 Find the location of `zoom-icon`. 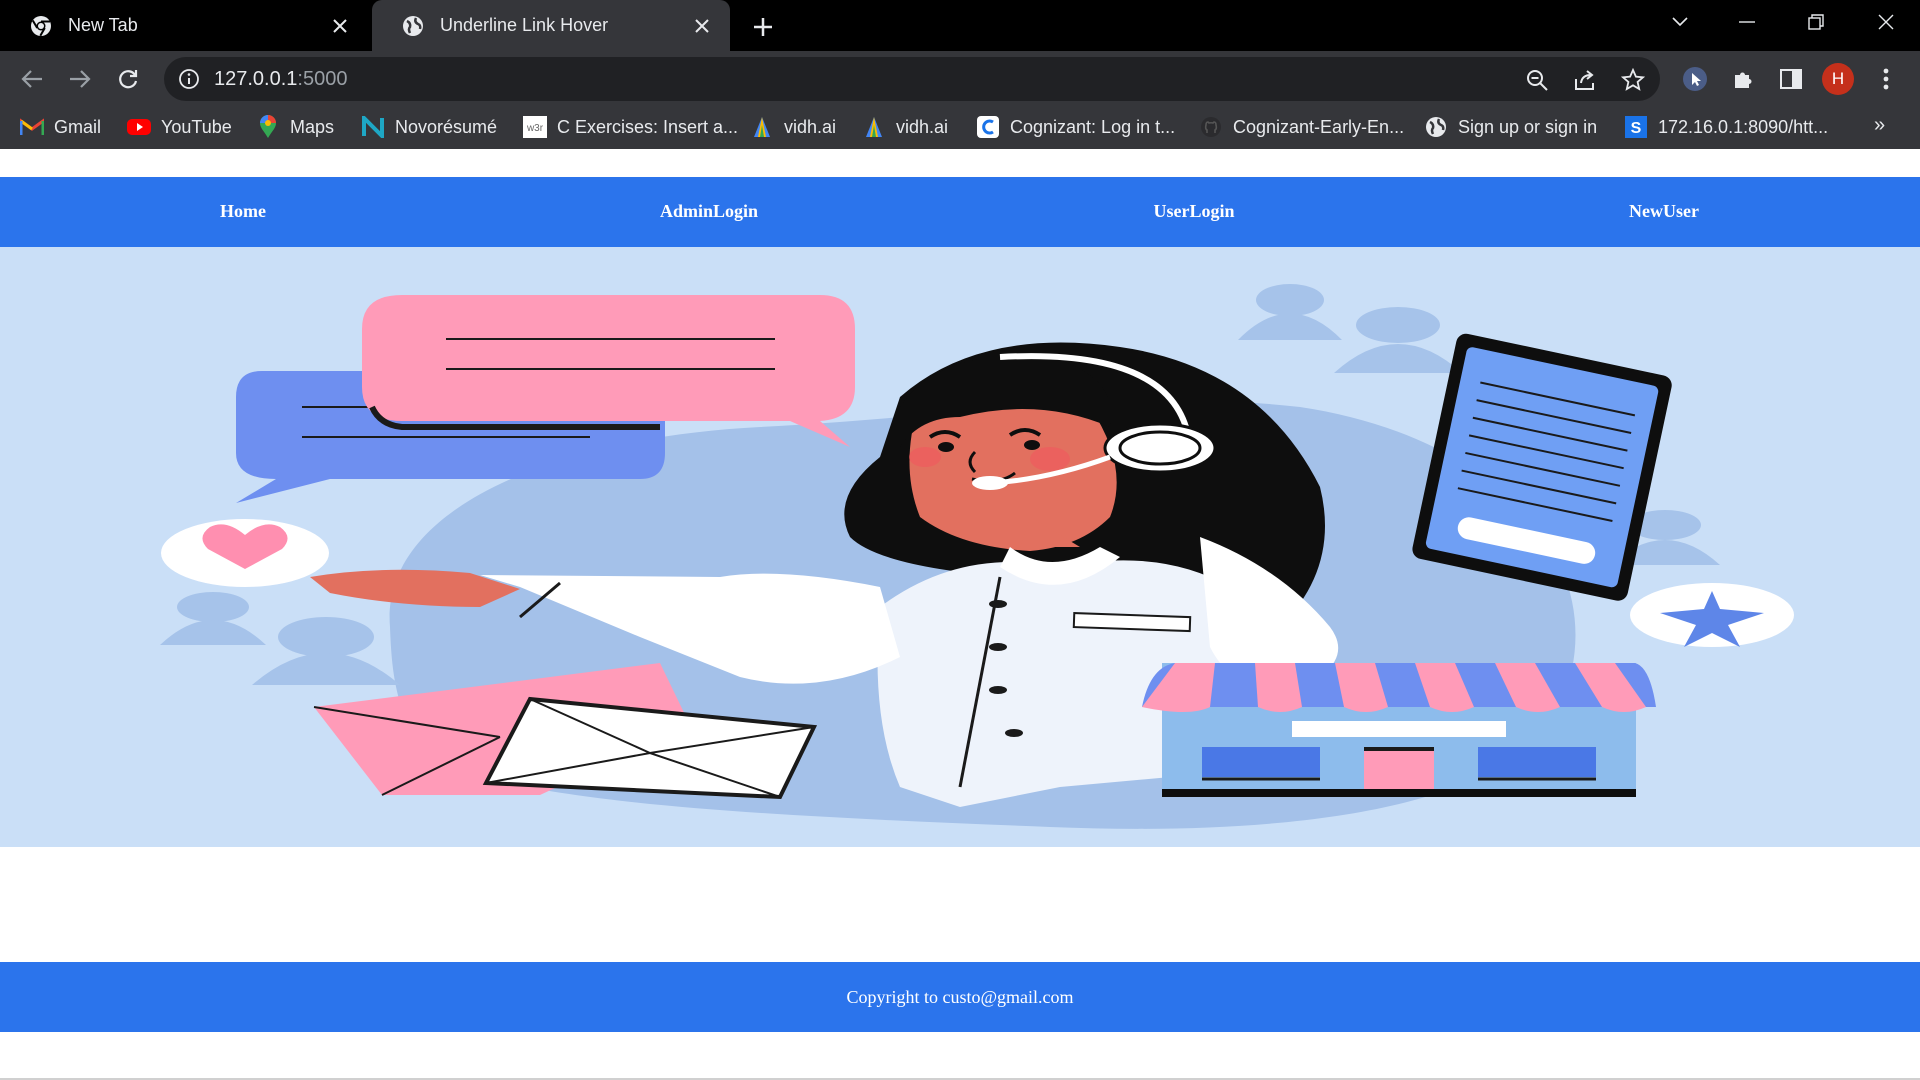

zoom-icon is located at coordinates (1537, 80).